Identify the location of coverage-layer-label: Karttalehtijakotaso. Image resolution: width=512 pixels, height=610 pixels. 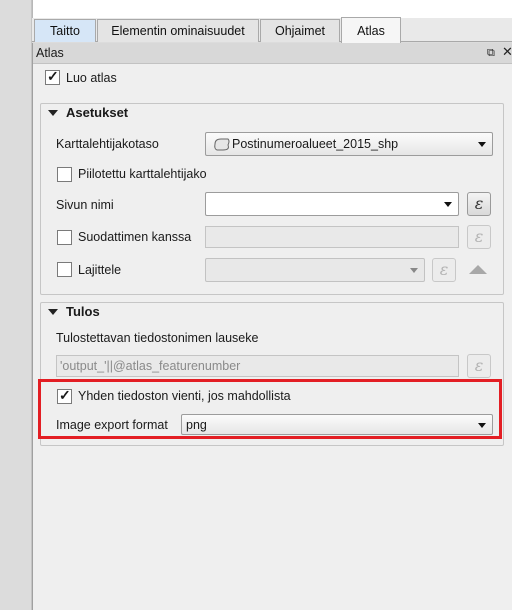
(107, 144).